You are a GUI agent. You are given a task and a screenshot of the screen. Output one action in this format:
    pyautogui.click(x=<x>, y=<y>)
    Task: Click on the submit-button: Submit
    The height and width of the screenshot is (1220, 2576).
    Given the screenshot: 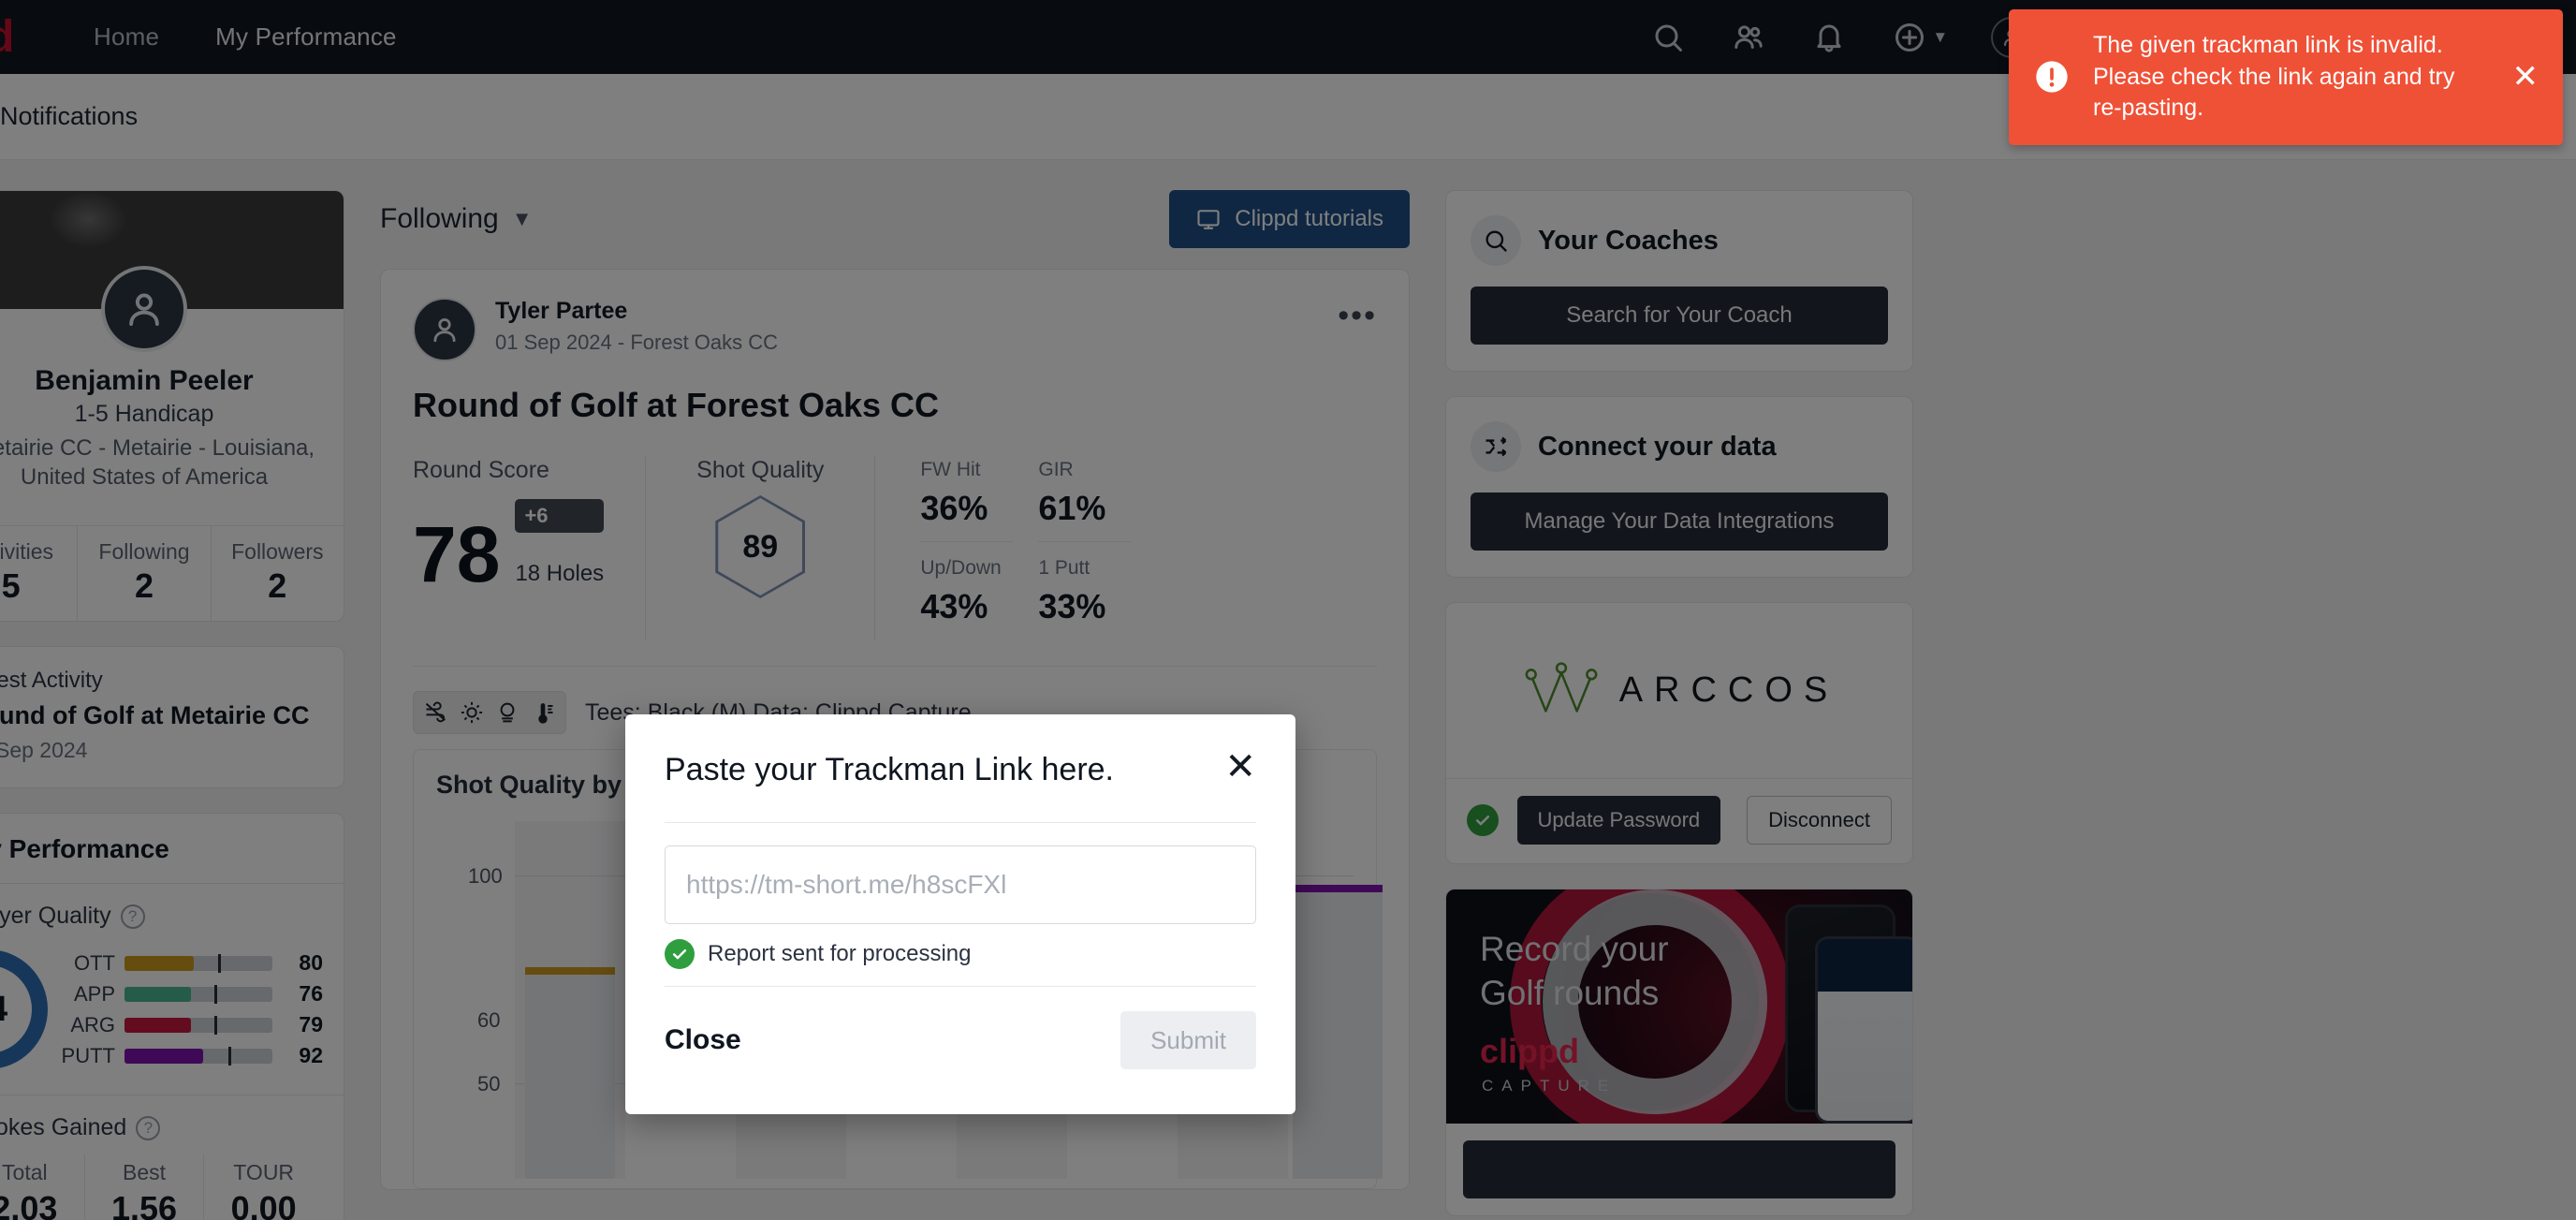 What is the action you would take?
    pyautogui.click(x=1188, y=1040)
    